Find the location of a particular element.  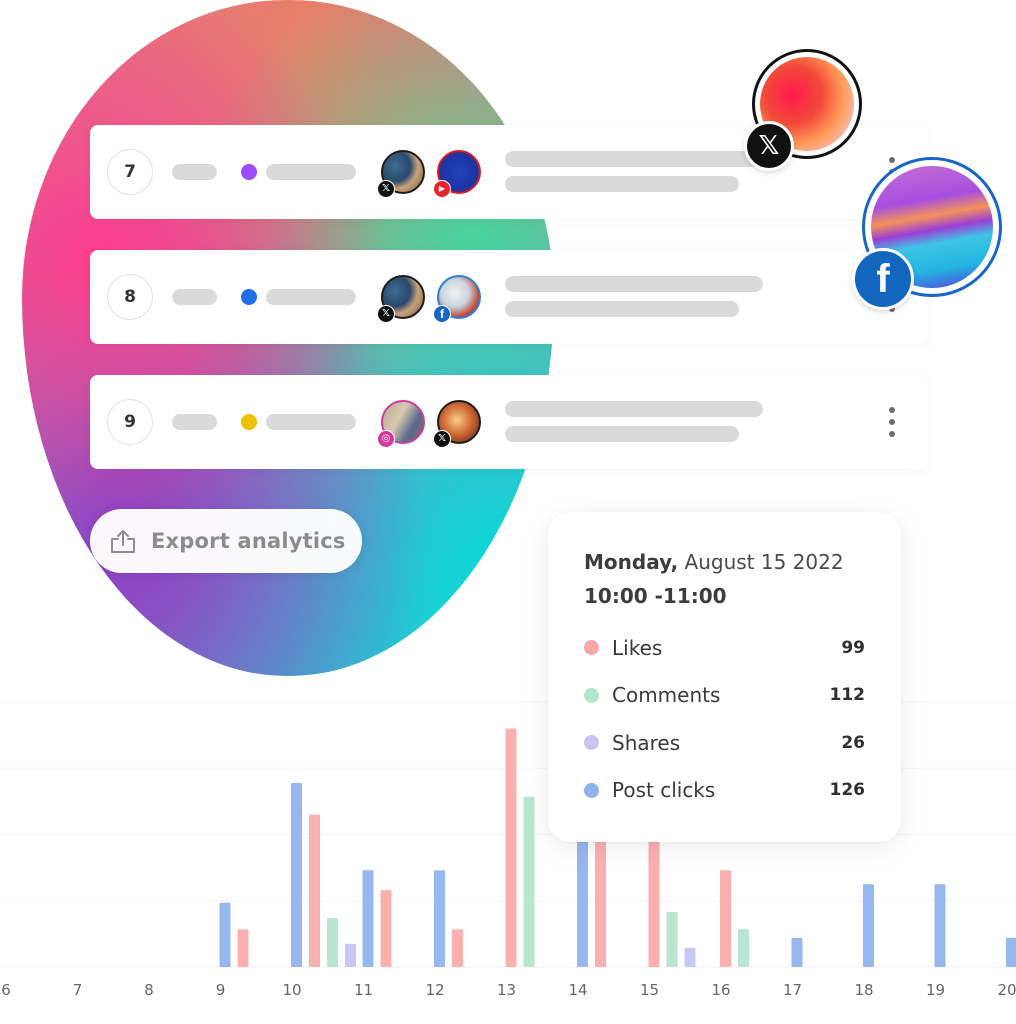

rank-badge: 7 is located at coordinates (130, 172).